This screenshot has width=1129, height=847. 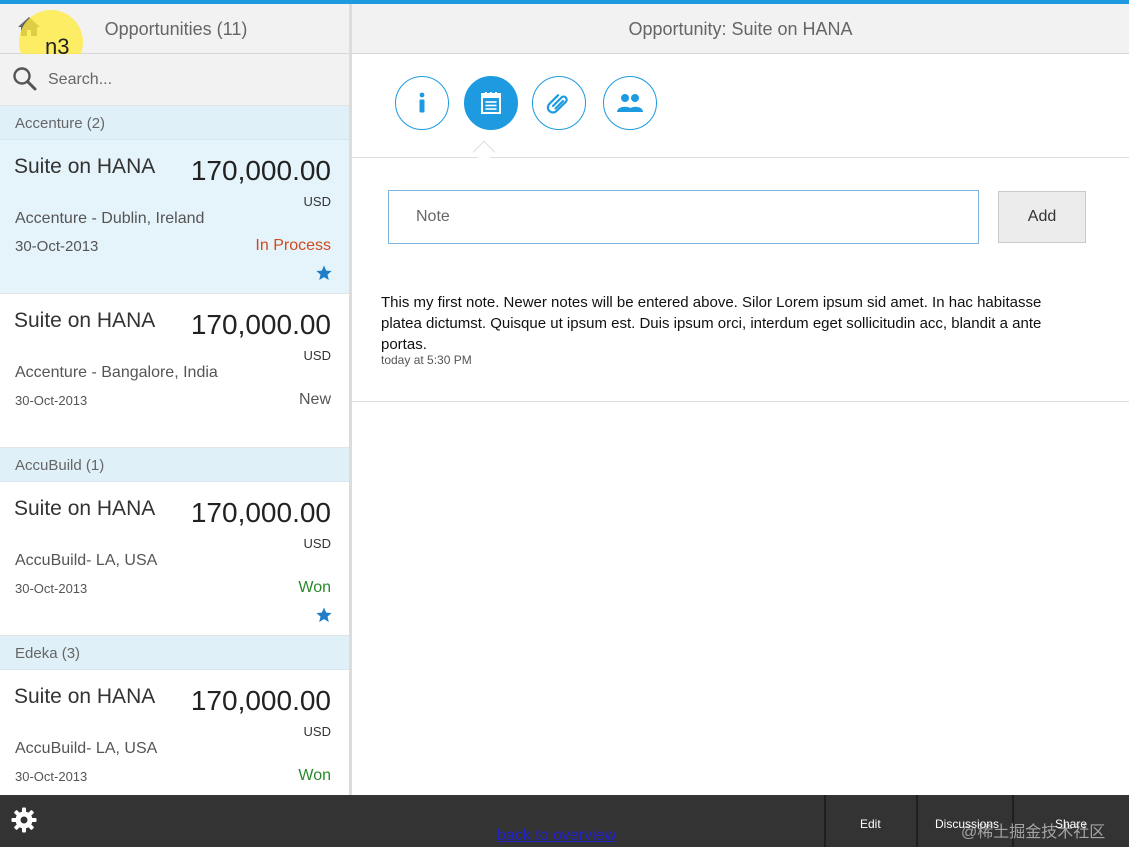 What do you see at coordinates (556, 836) in the screenshot?
I see `back-to-overview-link: back to overview` at bounding box center [556, 836].